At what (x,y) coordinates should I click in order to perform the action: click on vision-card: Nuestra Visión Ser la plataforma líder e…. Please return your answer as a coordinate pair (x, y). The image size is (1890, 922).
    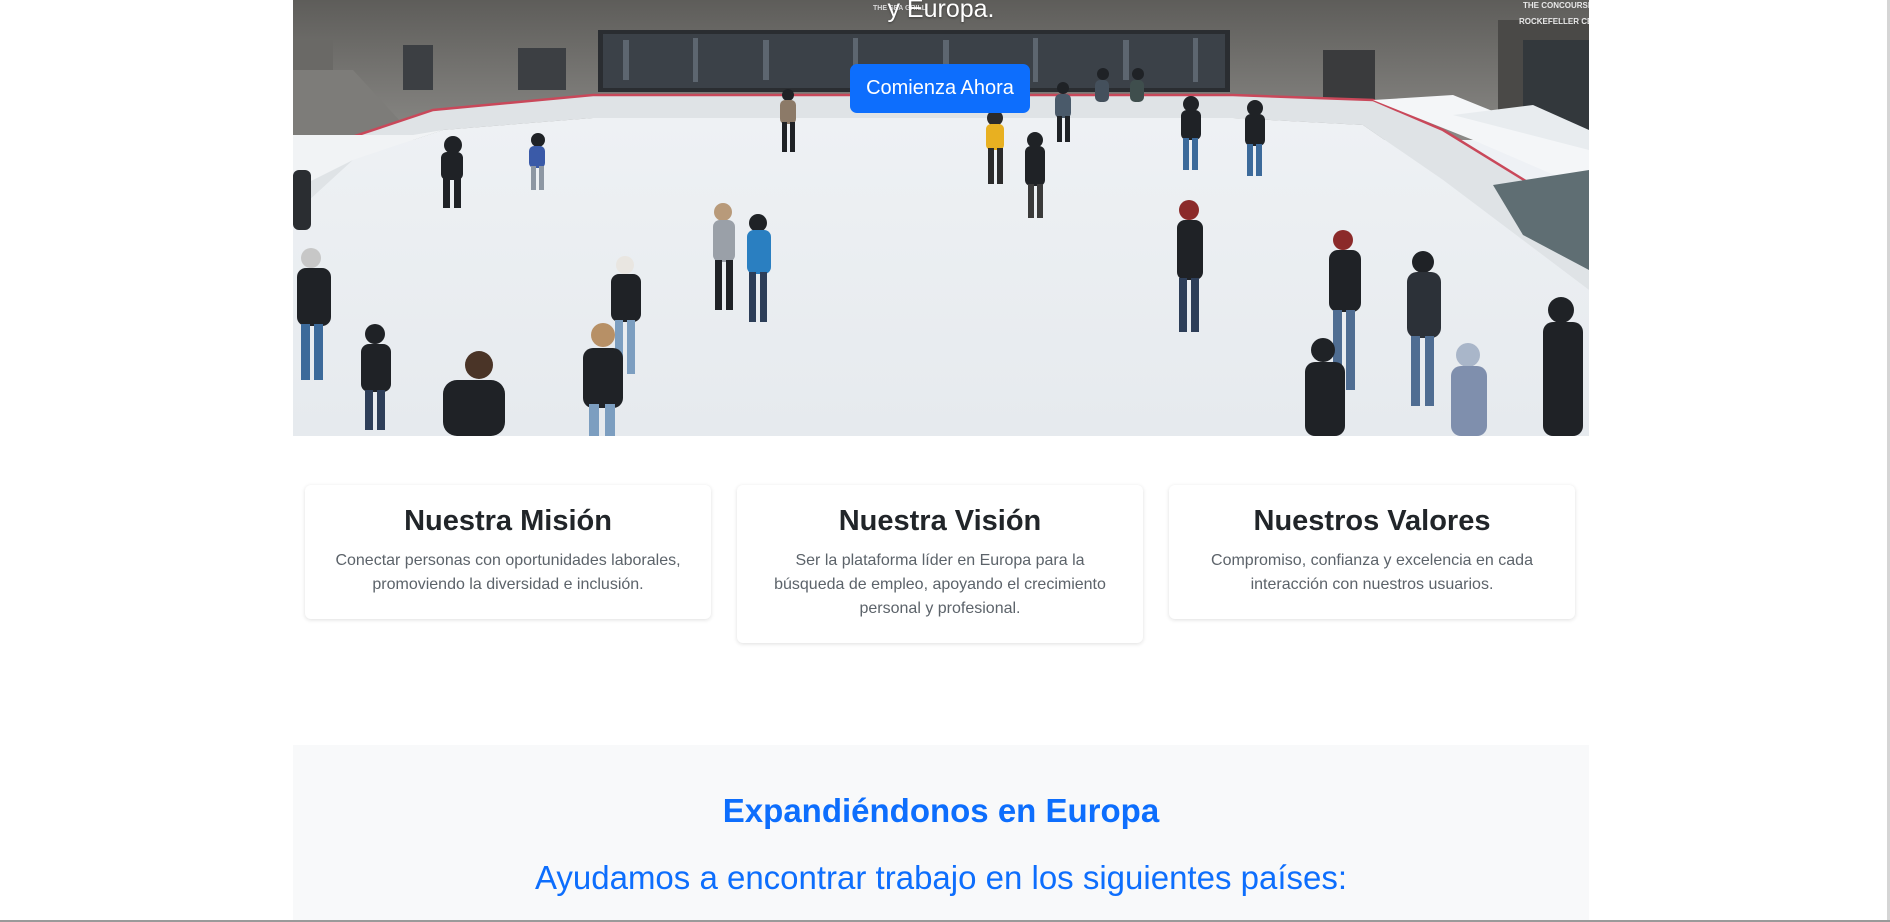
    Looking at the image, I should click on (940, 564).